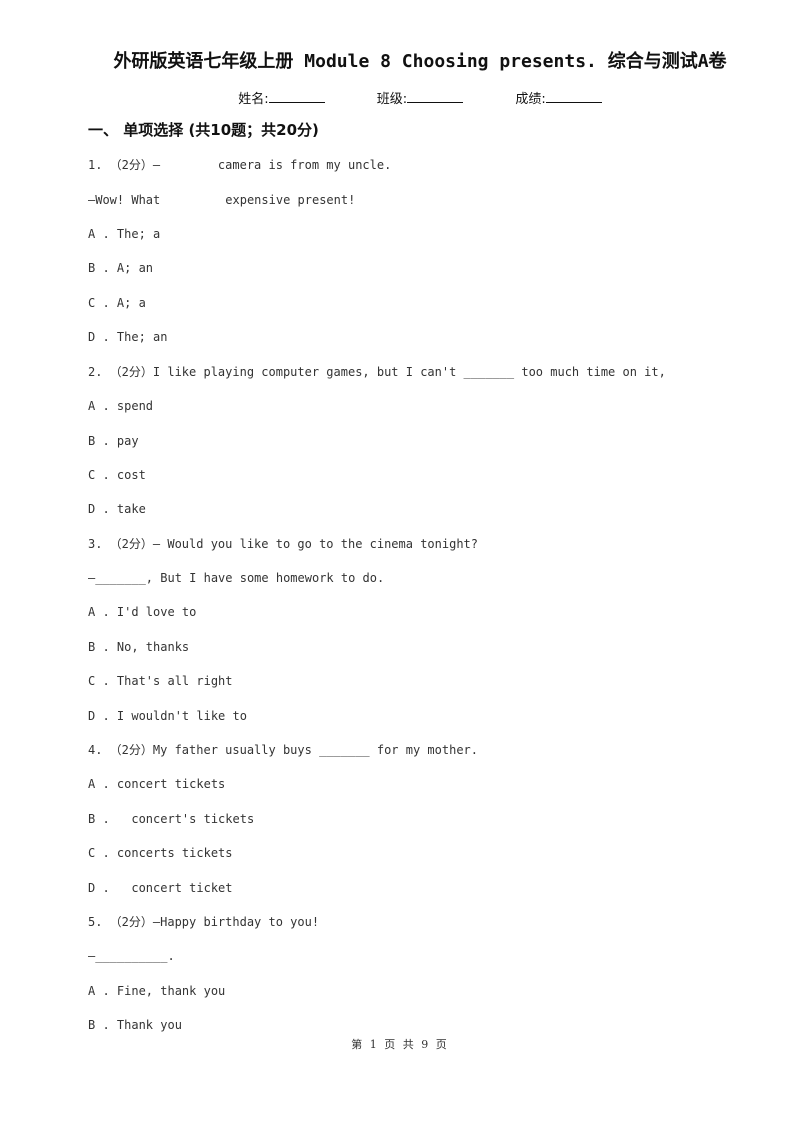  I want to click on question-4-option-d: D . concert ticket, so click(160, 888).